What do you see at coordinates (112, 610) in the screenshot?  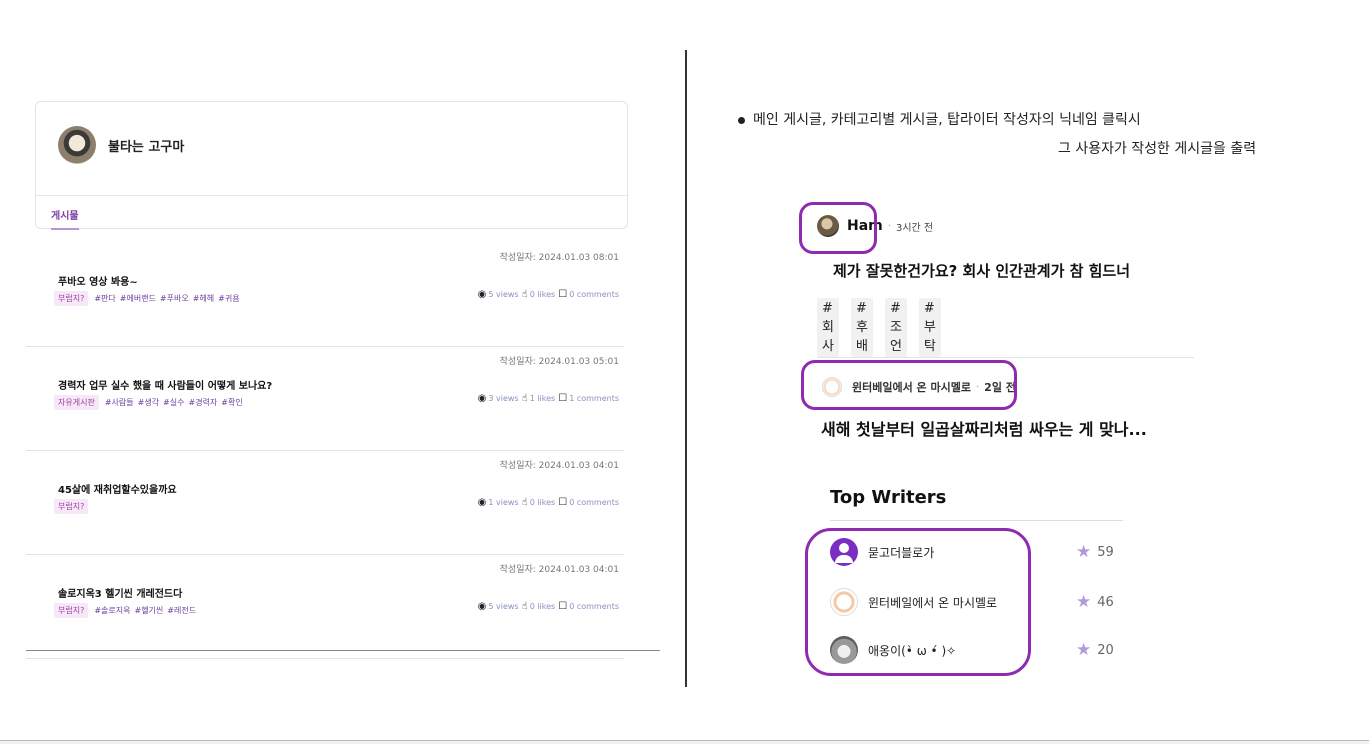 I see `tag-link: #솔로지옥` at bounding box center [112, 610].